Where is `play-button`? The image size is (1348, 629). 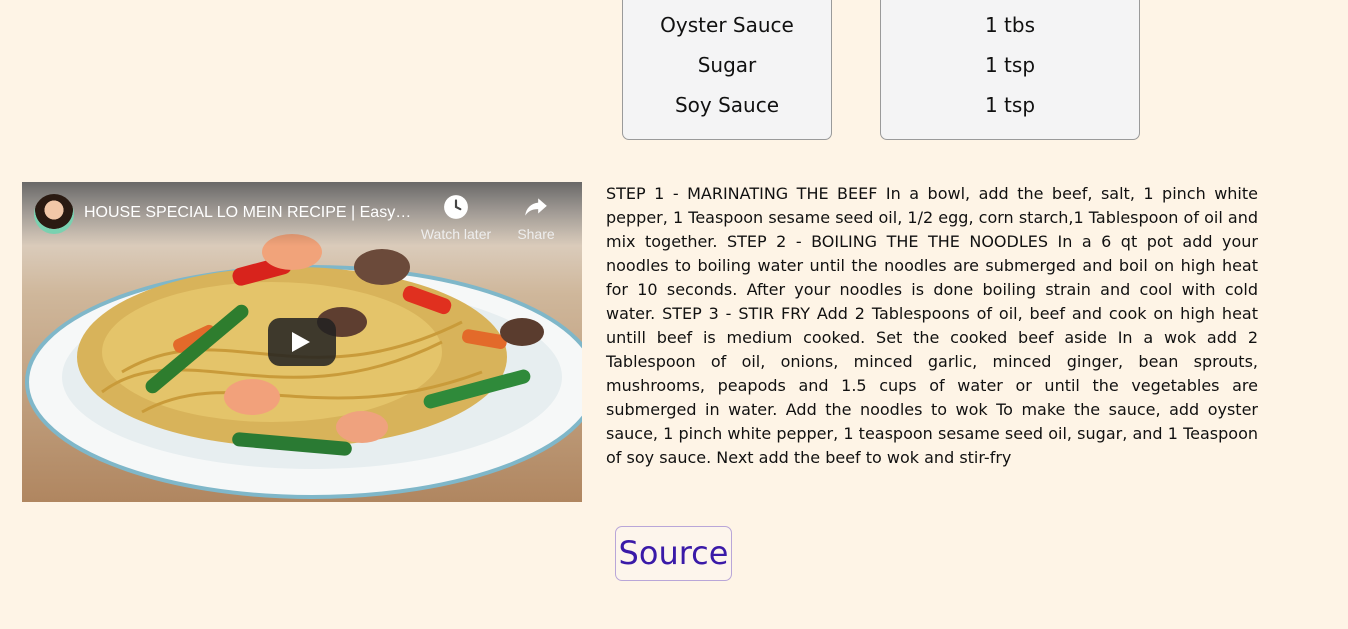 play-button is located at coordinates (302, 342).